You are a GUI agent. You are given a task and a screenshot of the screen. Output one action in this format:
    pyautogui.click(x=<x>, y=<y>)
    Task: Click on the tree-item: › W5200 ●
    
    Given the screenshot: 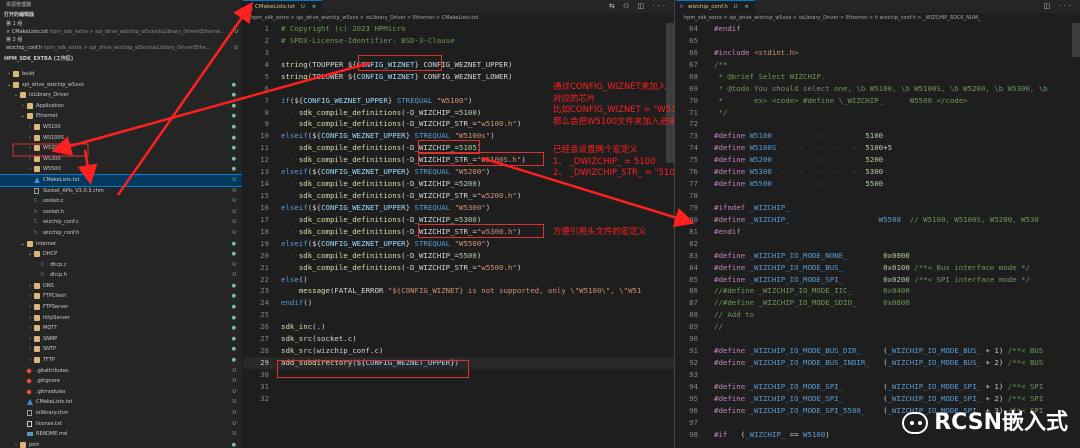 What is the action you would take?
    pyautogui.click(x=121, y=148)
    